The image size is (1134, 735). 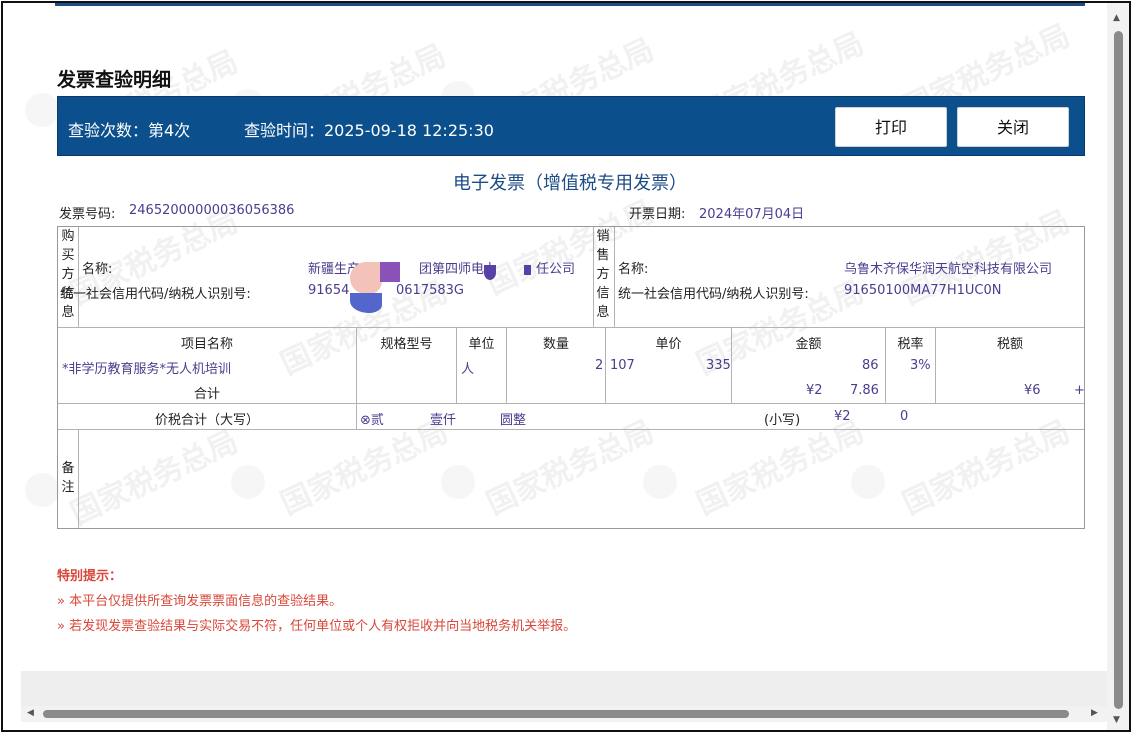 I want to click on seller-name: 乌鲁木齐保华润天航空科技有限公司, so click(x=948, y=269).